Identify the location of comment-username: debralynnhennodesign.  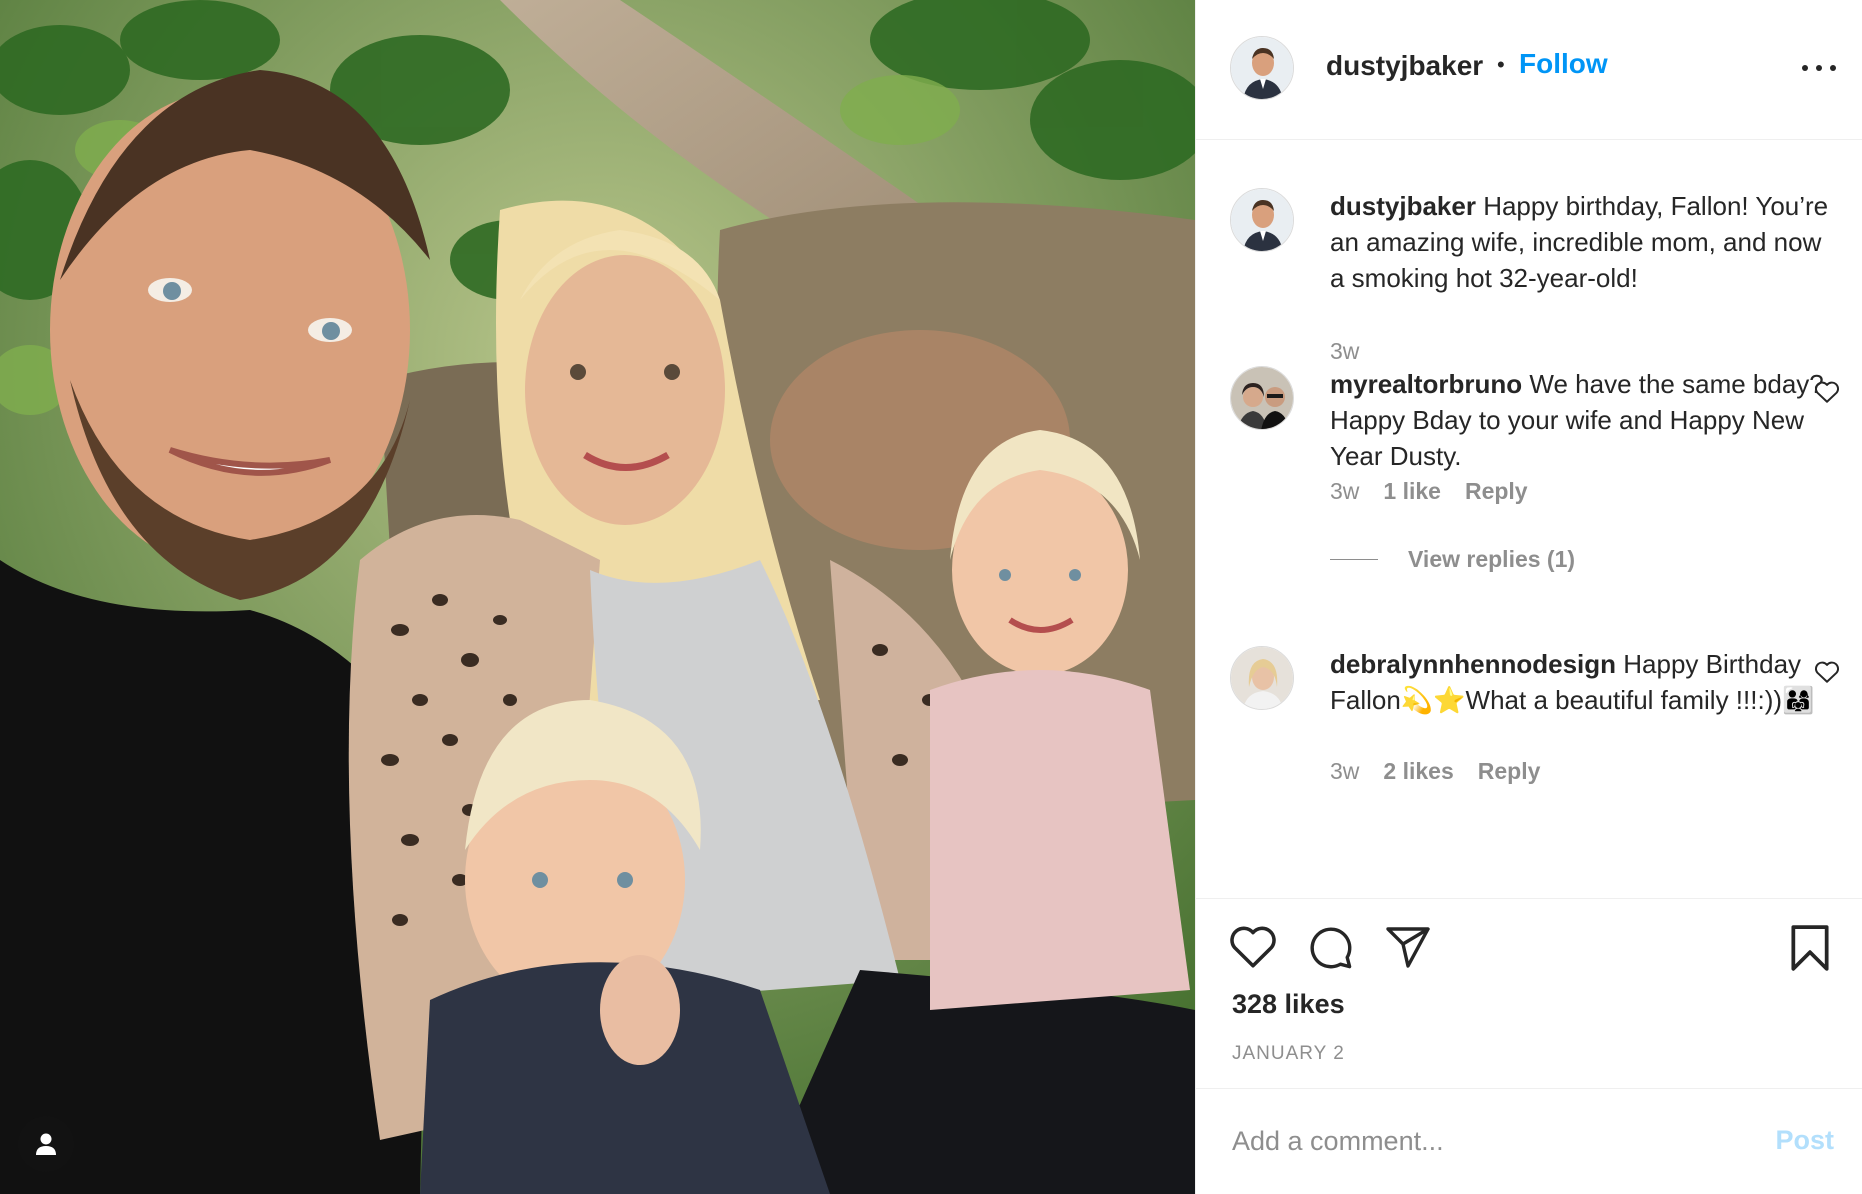
(1473, 664).